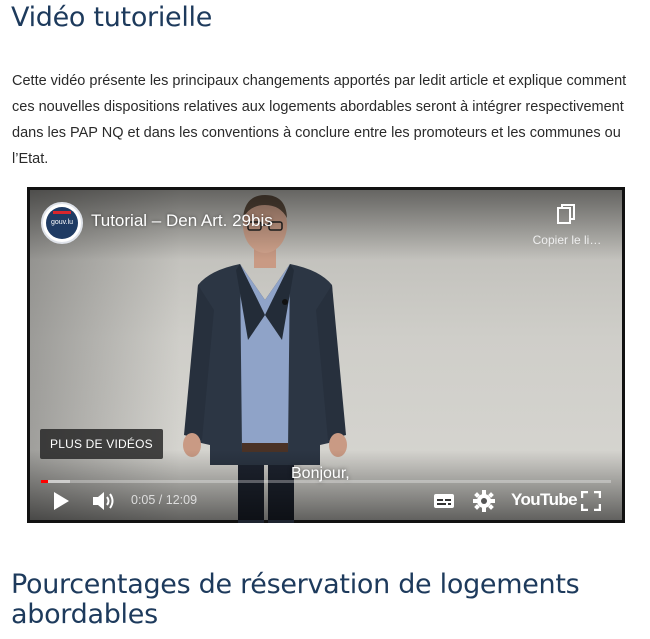  I want to click on volume-button, so click(106, 501).